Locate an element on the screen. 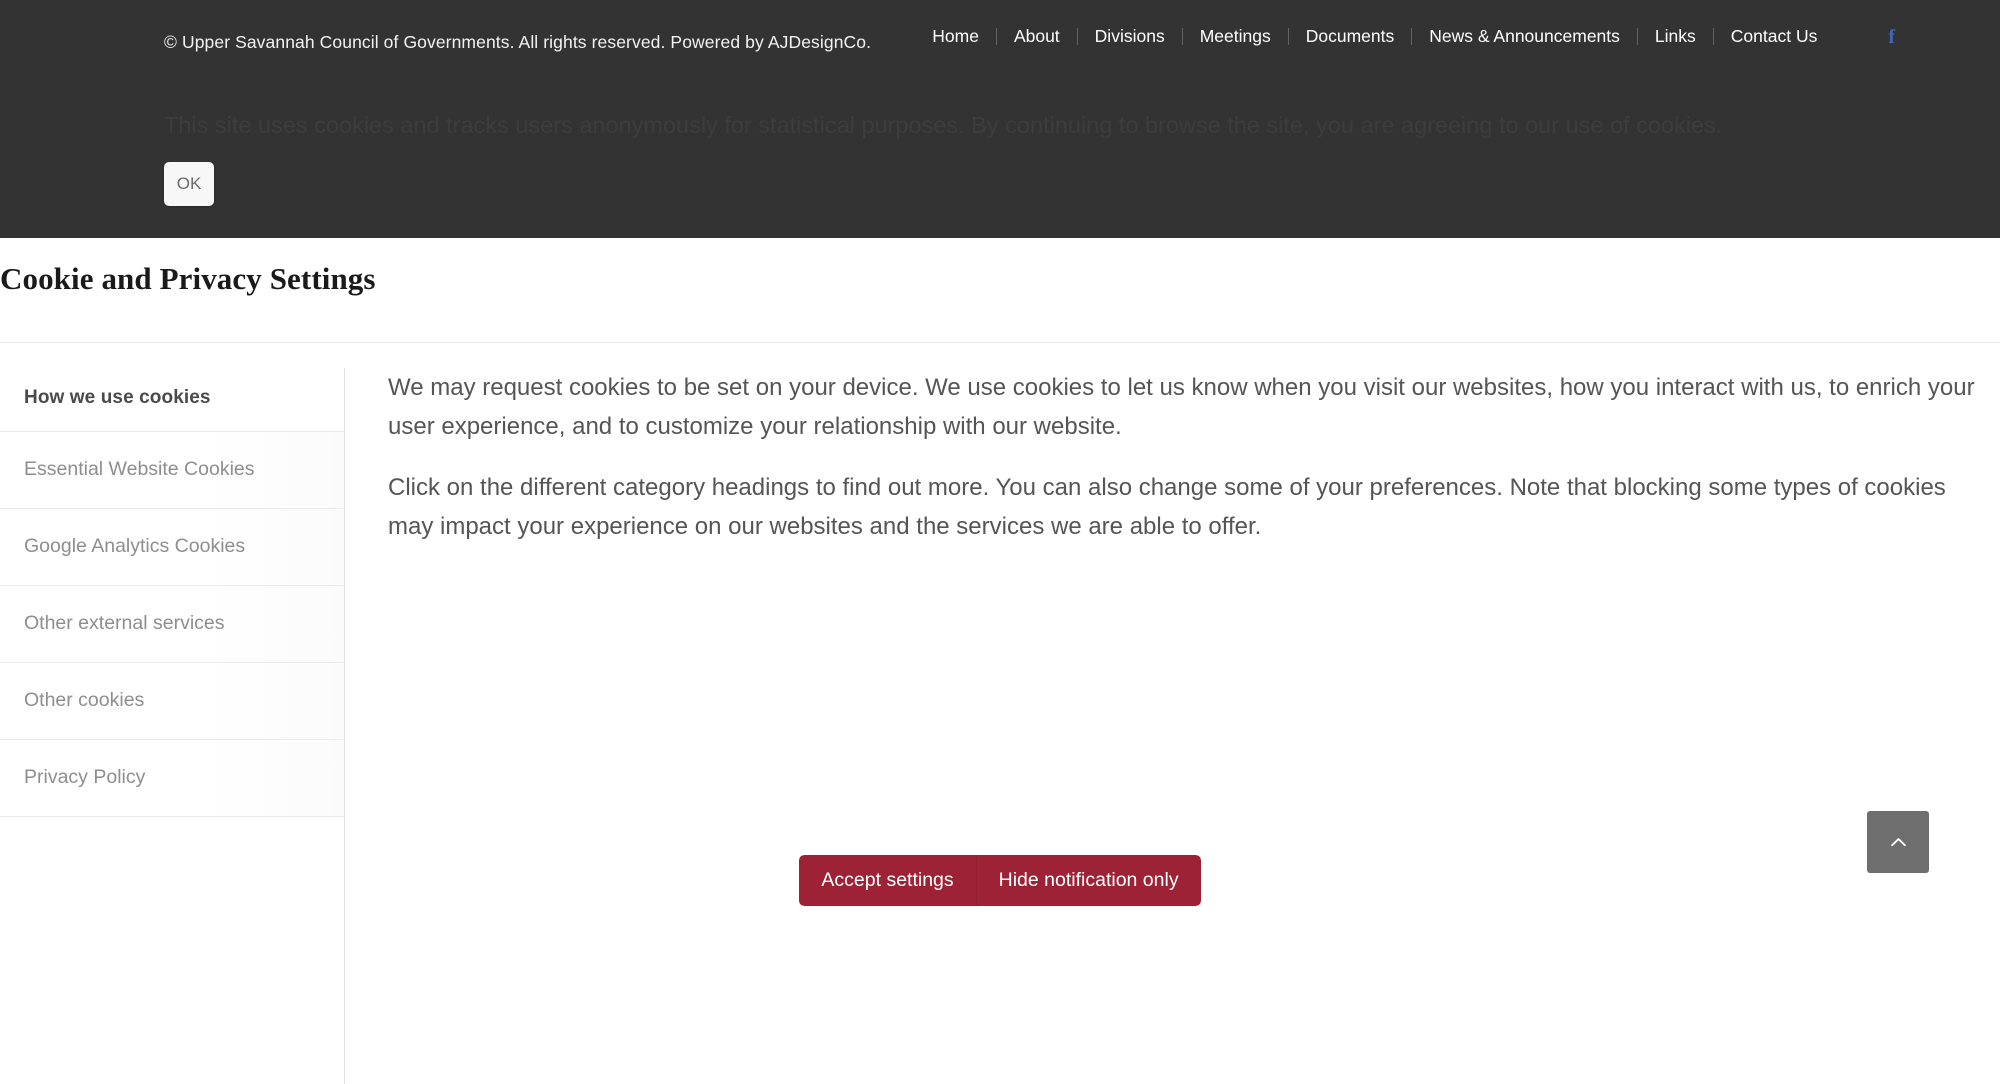  nav-item-about: About is located at coordinates (1037, 36).